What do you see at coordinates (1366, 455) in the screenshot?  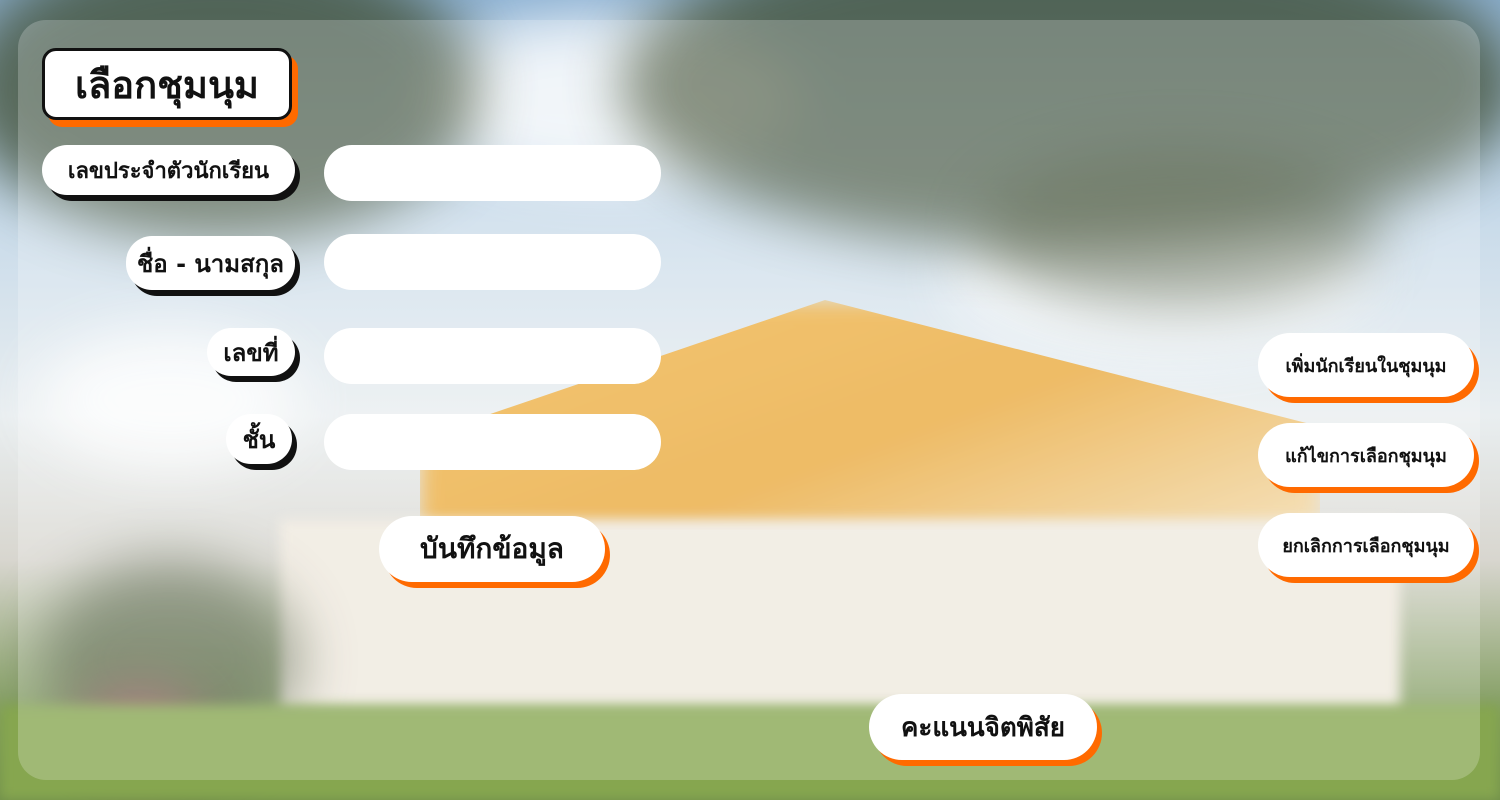 I see `edit-selection-button: แก้ไขการเลือกชุมนุม` at bounding box center [1366, 455].